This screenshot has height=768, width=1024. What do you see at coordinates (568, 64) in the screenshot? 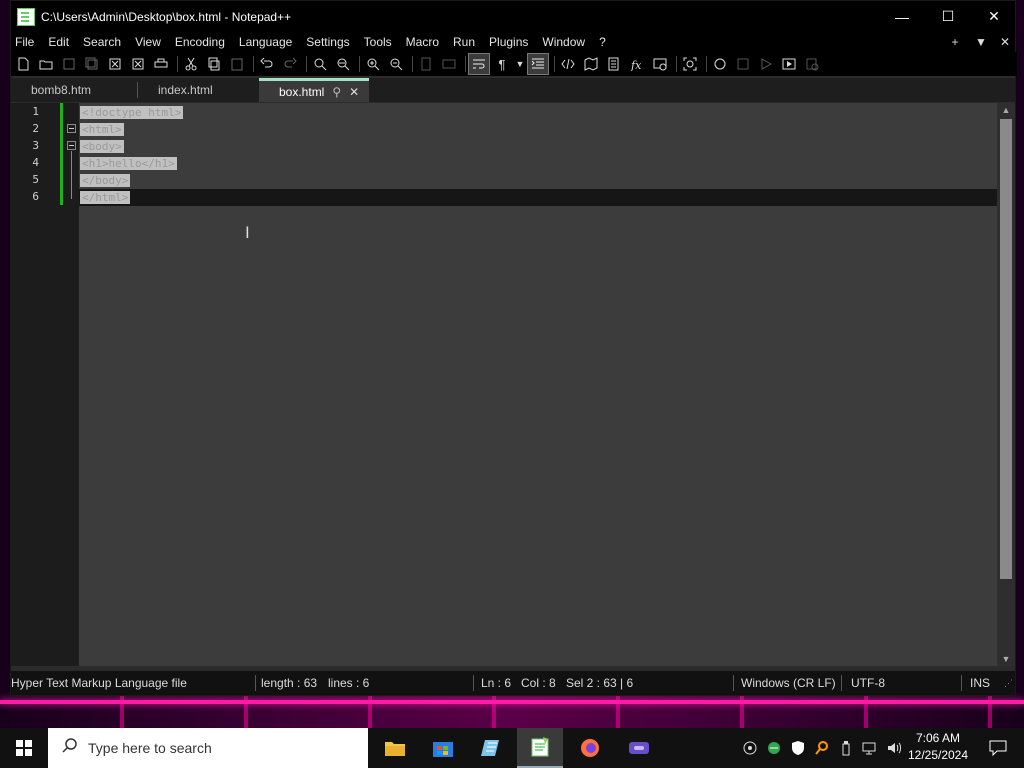
I see `code-tag-icon` at bounding box center [568, 64].